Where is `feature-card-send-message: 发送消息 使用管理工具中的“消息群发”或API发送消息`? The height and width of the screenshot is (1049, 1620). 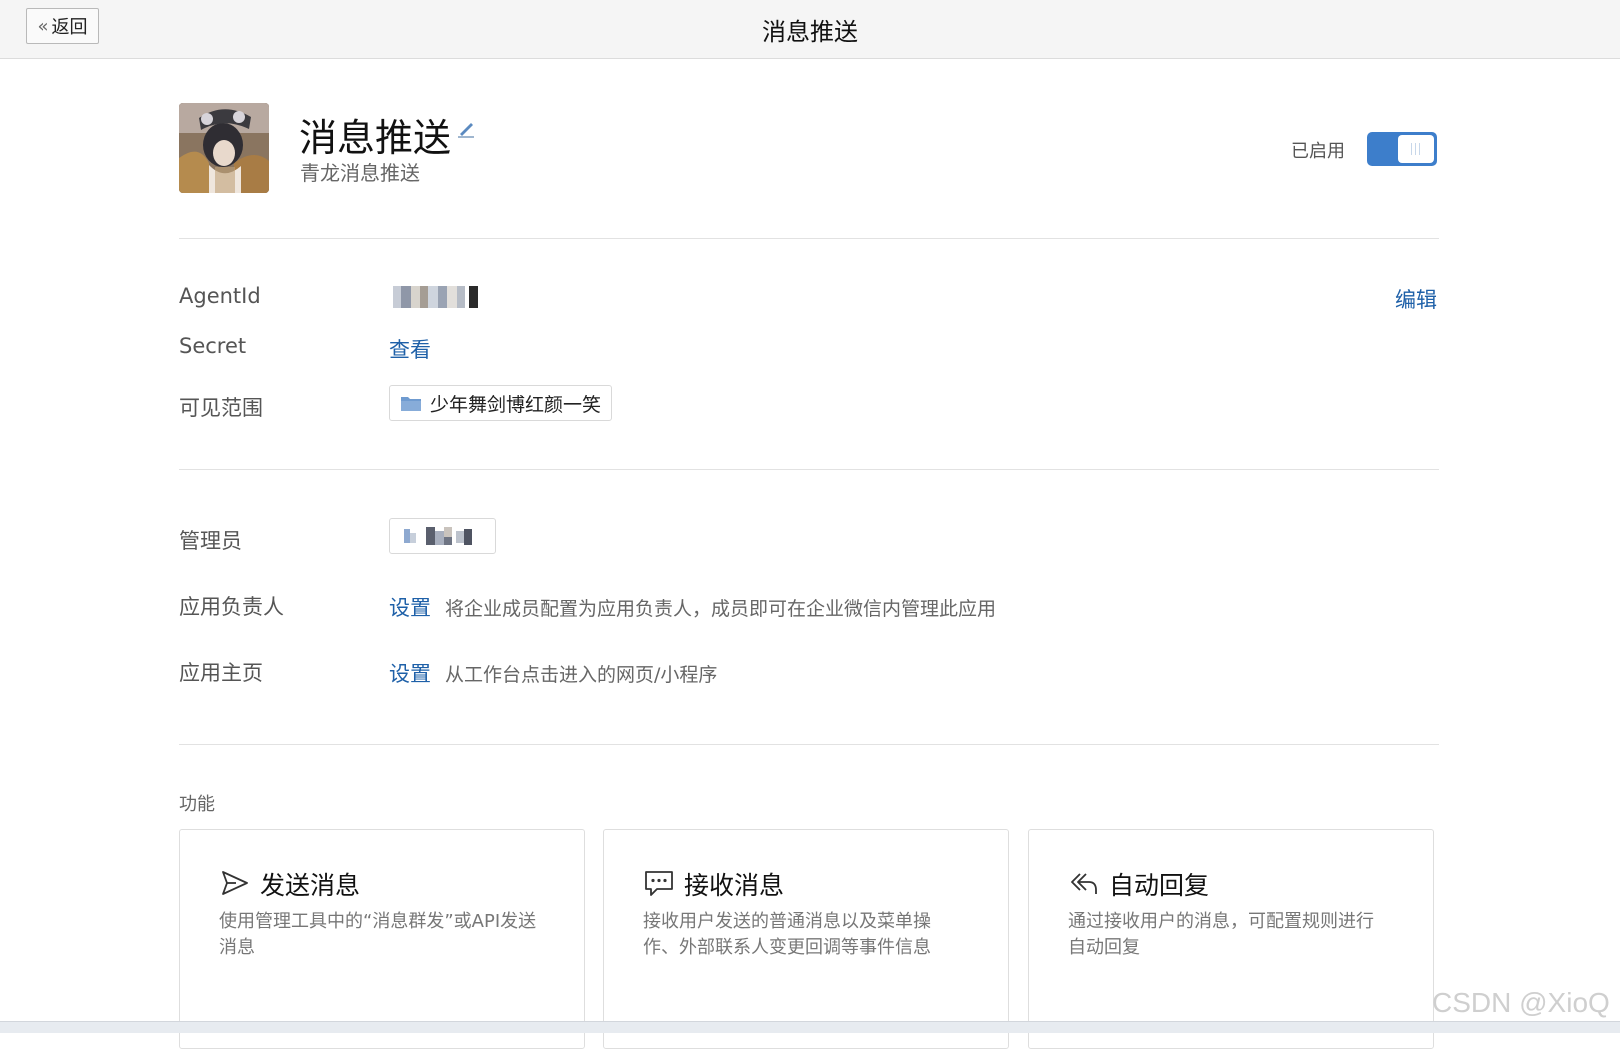 feature-card-send-message: 发送消息 使用管理工具中的“消息群发”或API发送消息 is located at coordinates (382, 939).